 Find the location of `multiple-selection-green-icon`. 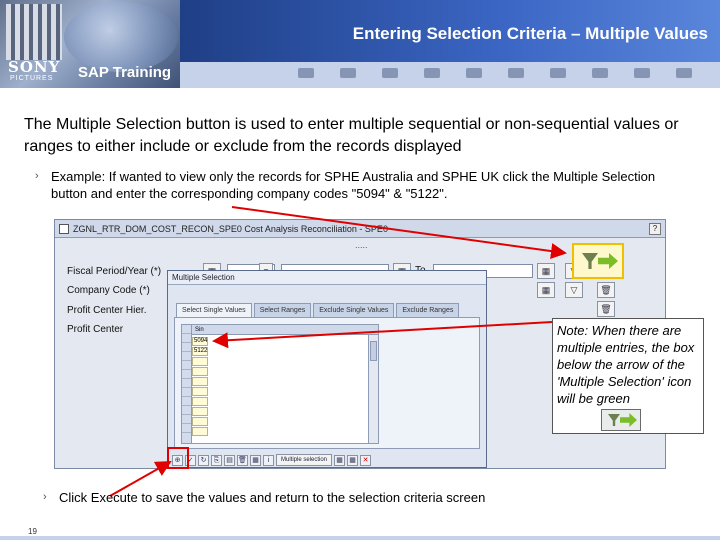

multiple-selection-green-icon is located at coordinates (621, 420).